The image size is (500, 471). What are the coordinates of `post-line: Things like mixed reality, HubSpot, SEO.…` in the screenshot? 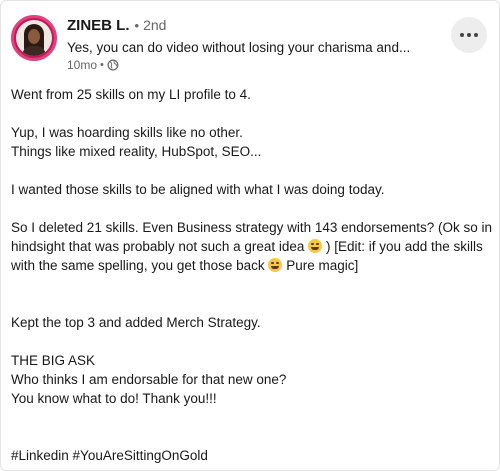 It's located at (136, 151).